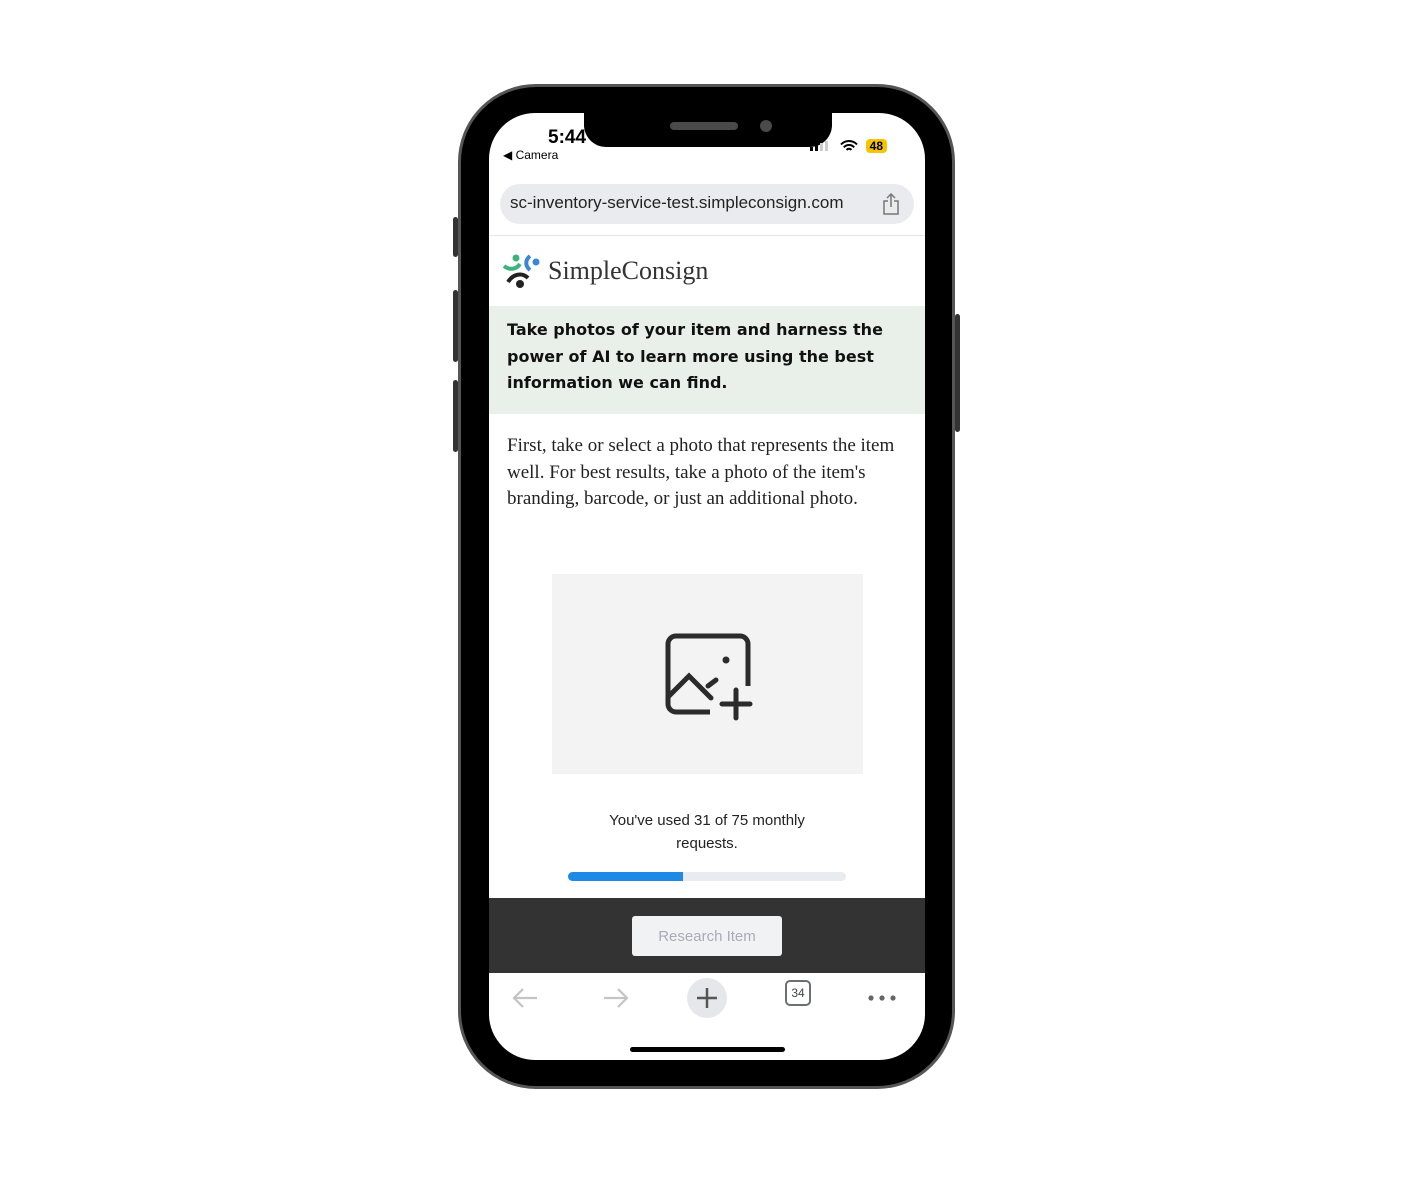  I want to click on browser-toolbar: 34, so click(707, 998).